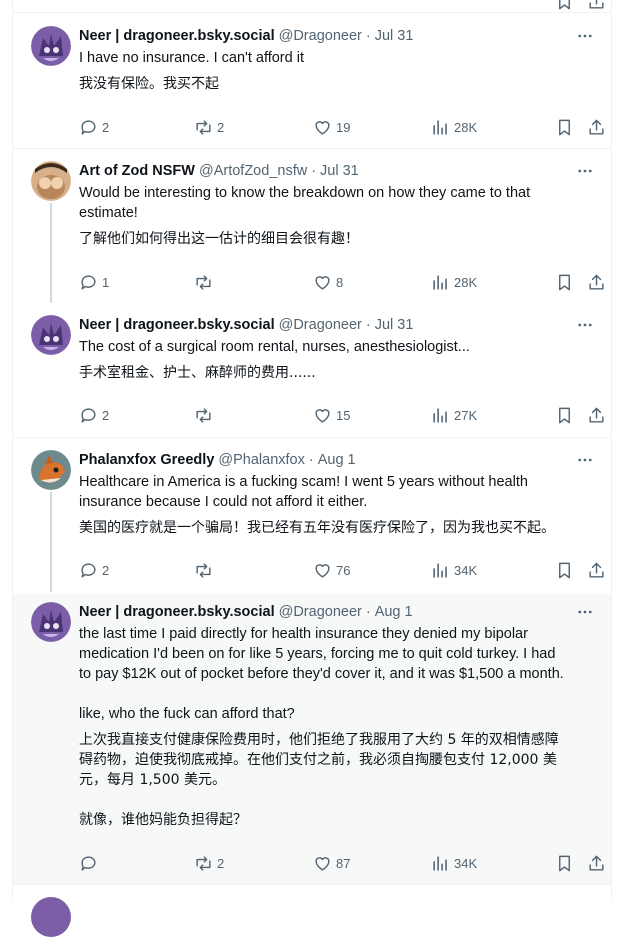 This screenshot has width=640, height=937. I want to click on like-button: 8, so click(328, 282).